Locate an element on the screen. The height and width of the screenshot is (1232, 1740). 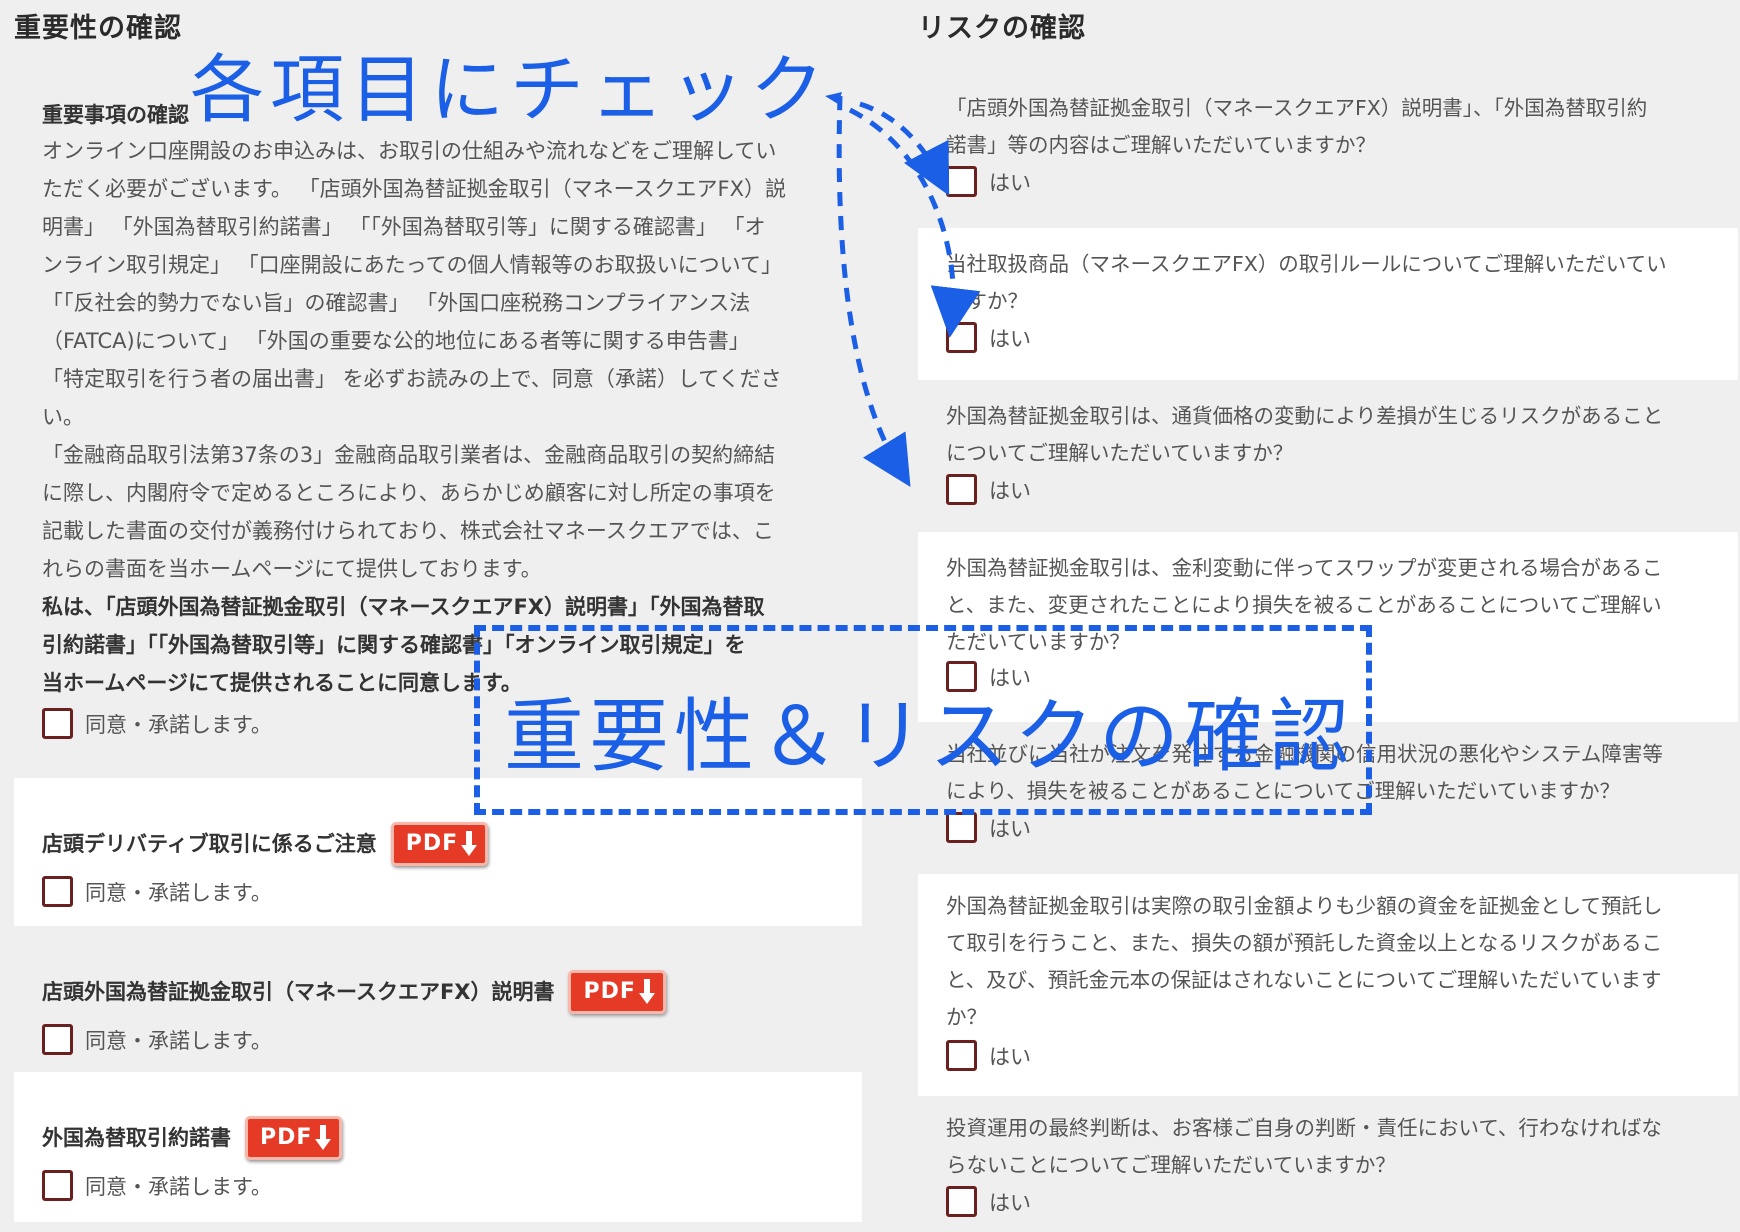
derivative-consent-checkbox is located at coordinates (57, 891).